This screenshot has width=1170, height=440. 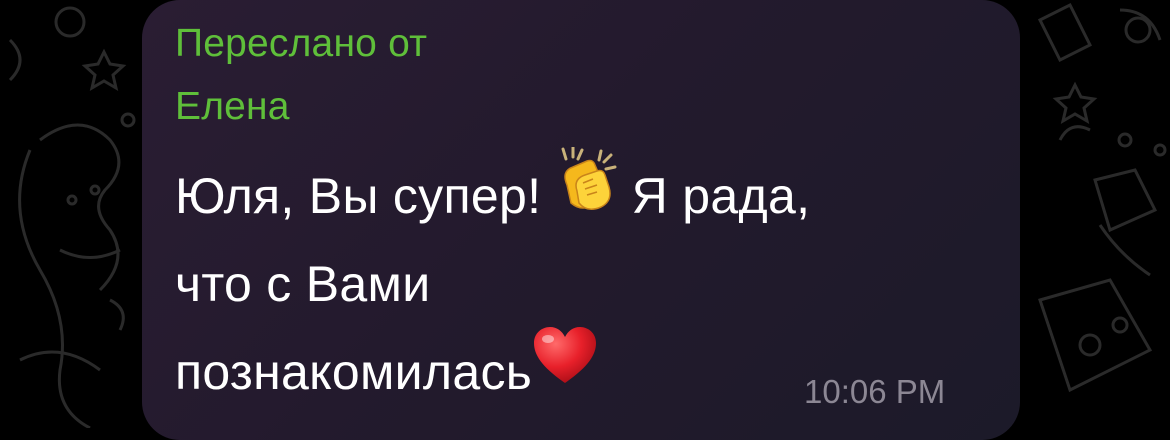 What do you see at coordinates (358, 196) in the screenshot?
I see `message-text-part: Юля, Вы супер!` at bounding box center [358, 196].